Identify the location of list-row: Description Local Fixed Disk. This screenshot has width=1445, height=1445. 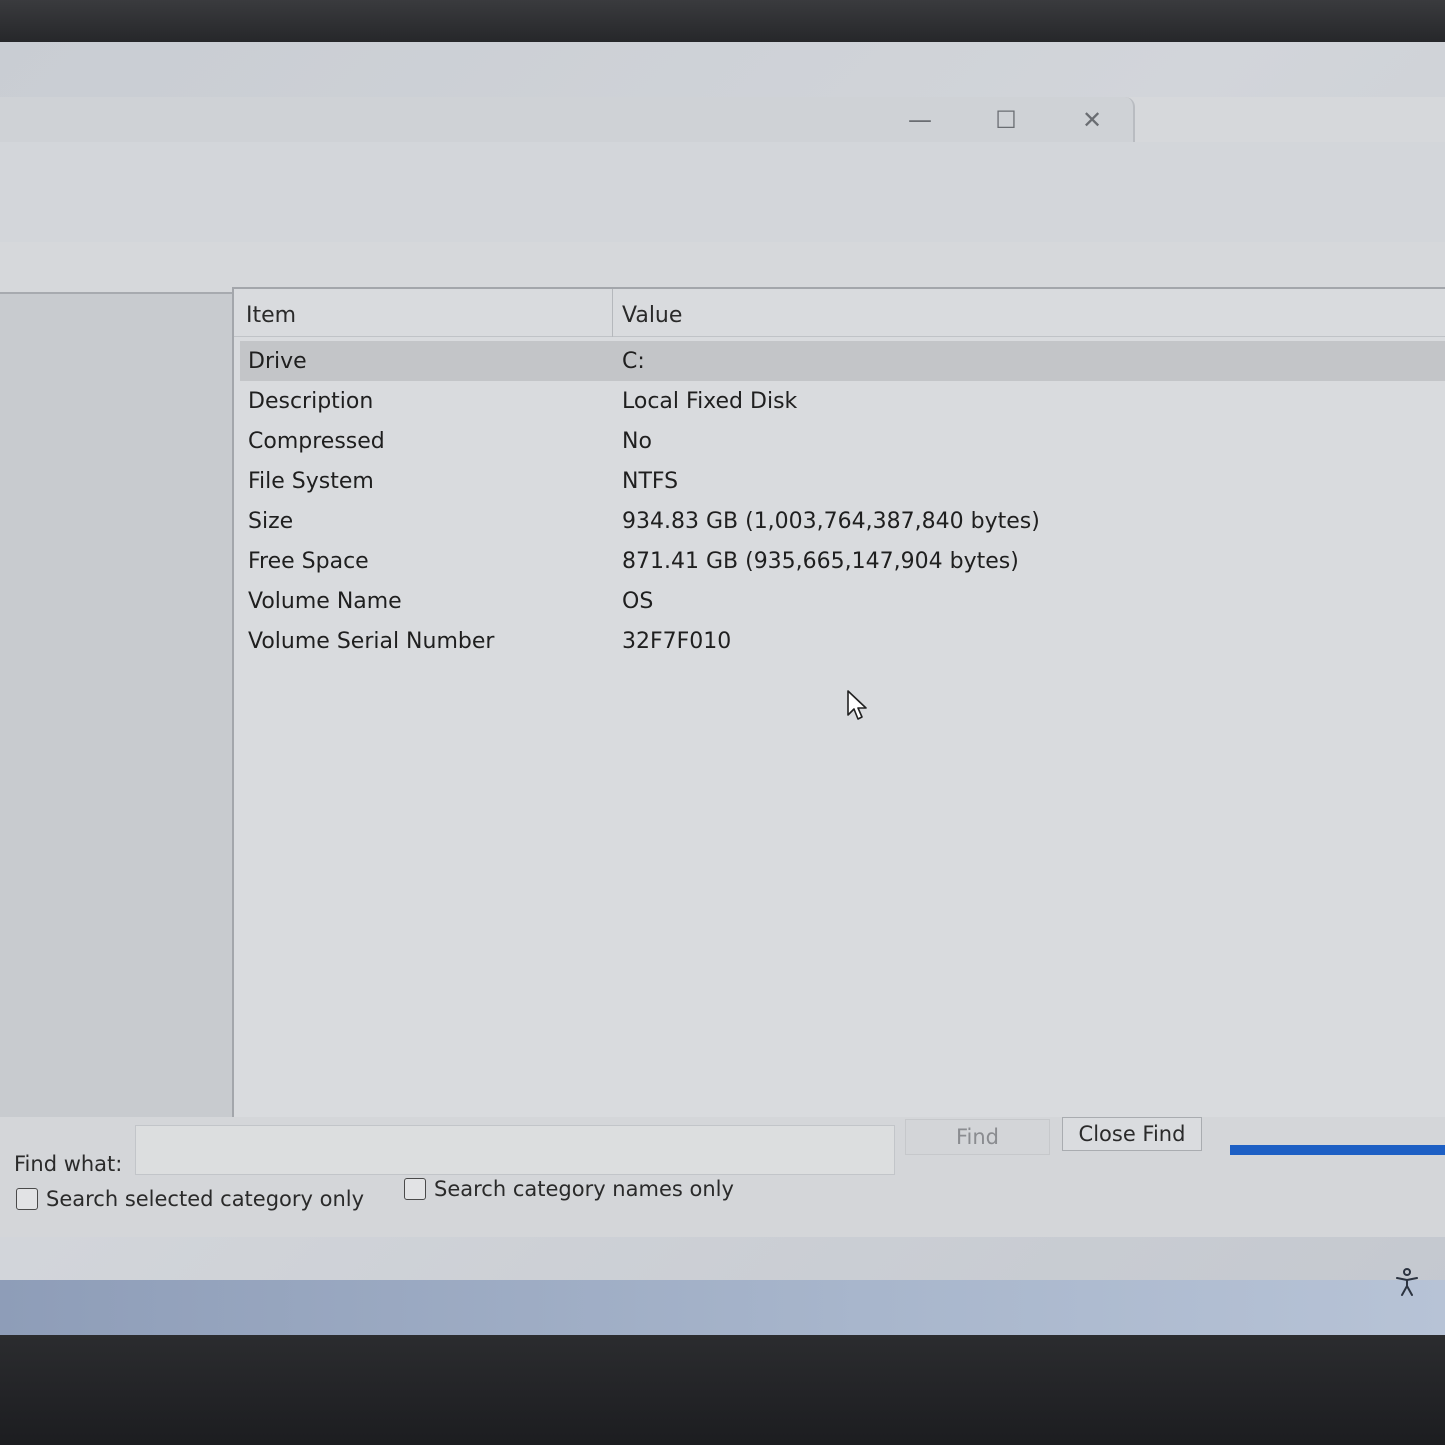
(842, 401).